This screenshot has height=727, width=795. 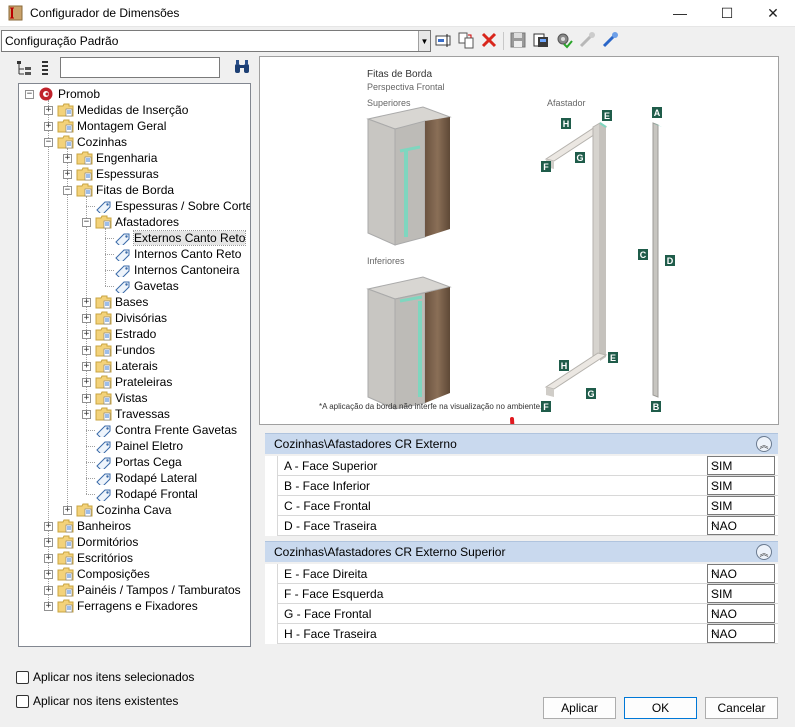 I want to click on apply-button: Aplicar, so click(x=579, y=708).